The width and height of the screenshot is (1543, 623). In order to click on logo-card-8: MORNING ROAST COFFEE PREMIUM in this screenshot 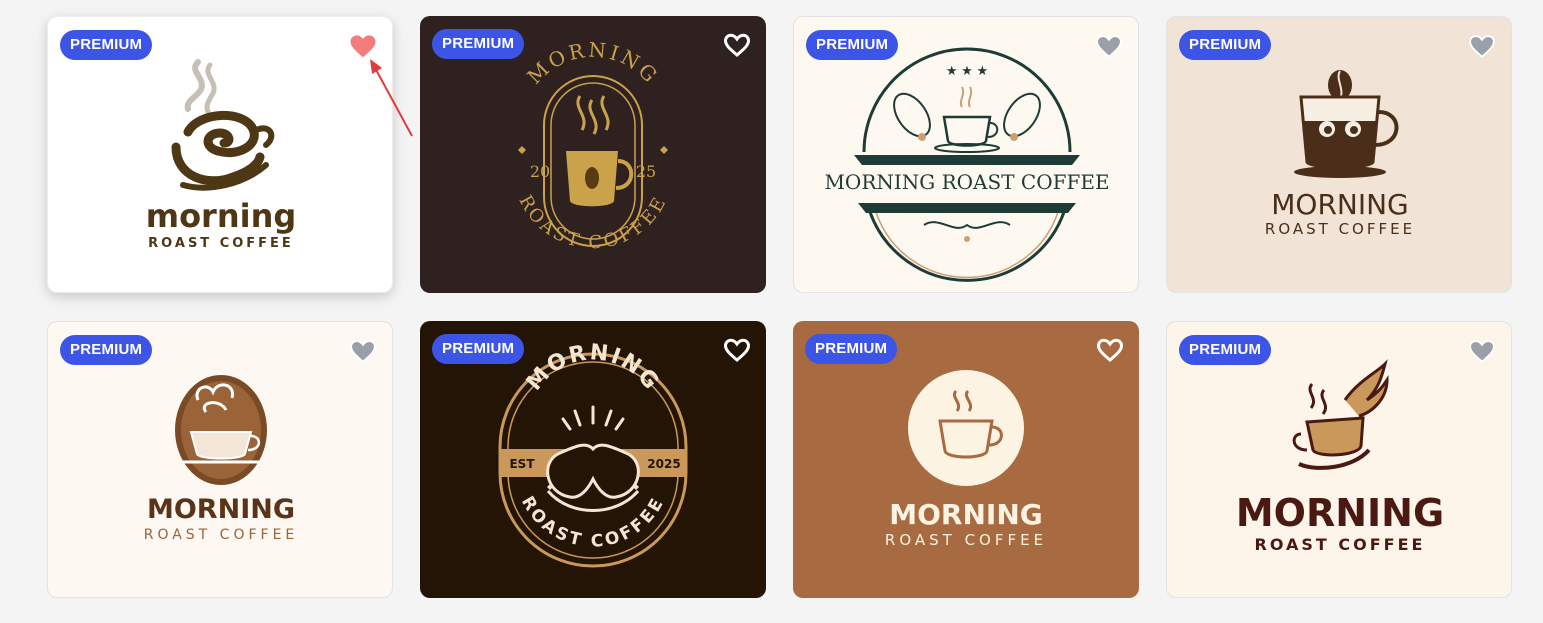, I will do `click(1339, 459)`.